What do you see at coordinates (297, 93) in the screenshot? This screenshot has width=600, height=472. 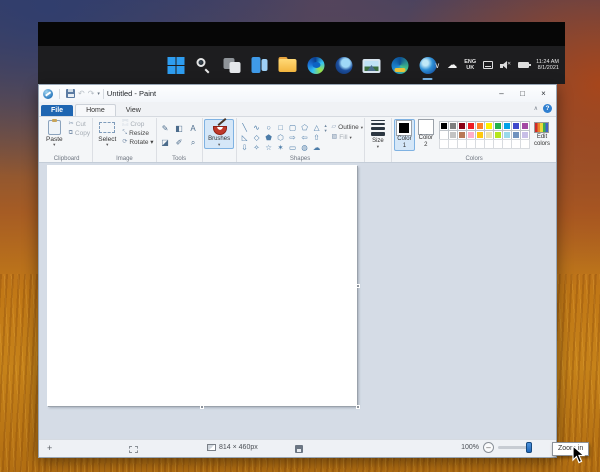 I see `title-bar: ↶ ↷ ▾ Untitled - Paint – □ ×` at bounding box center [297, 93].